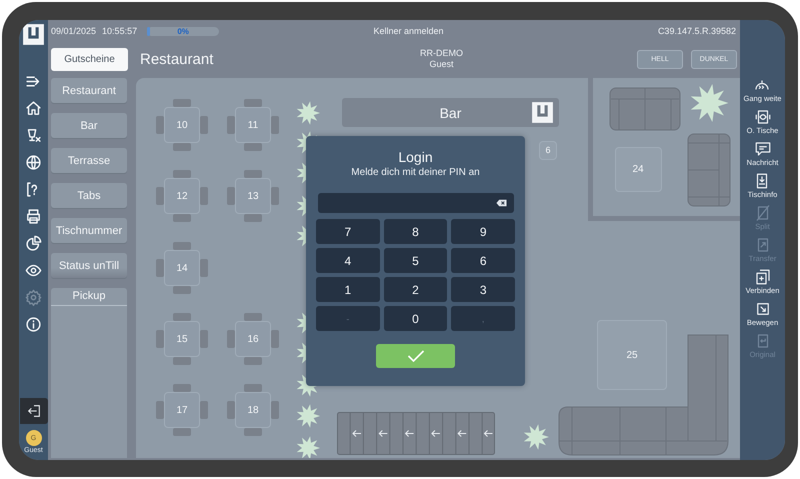 This screenshot has height=479, width=800. I want to click on keypad-key: 5, so click(416, 260).